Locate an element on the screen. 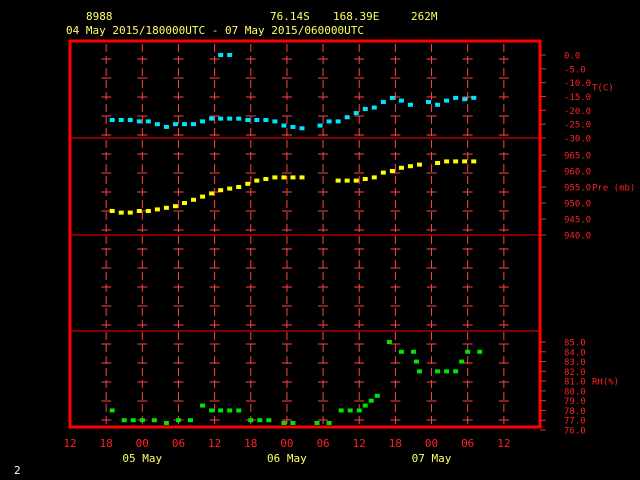  y-tick-label: -30.0 is located at coordinates (577, 140).